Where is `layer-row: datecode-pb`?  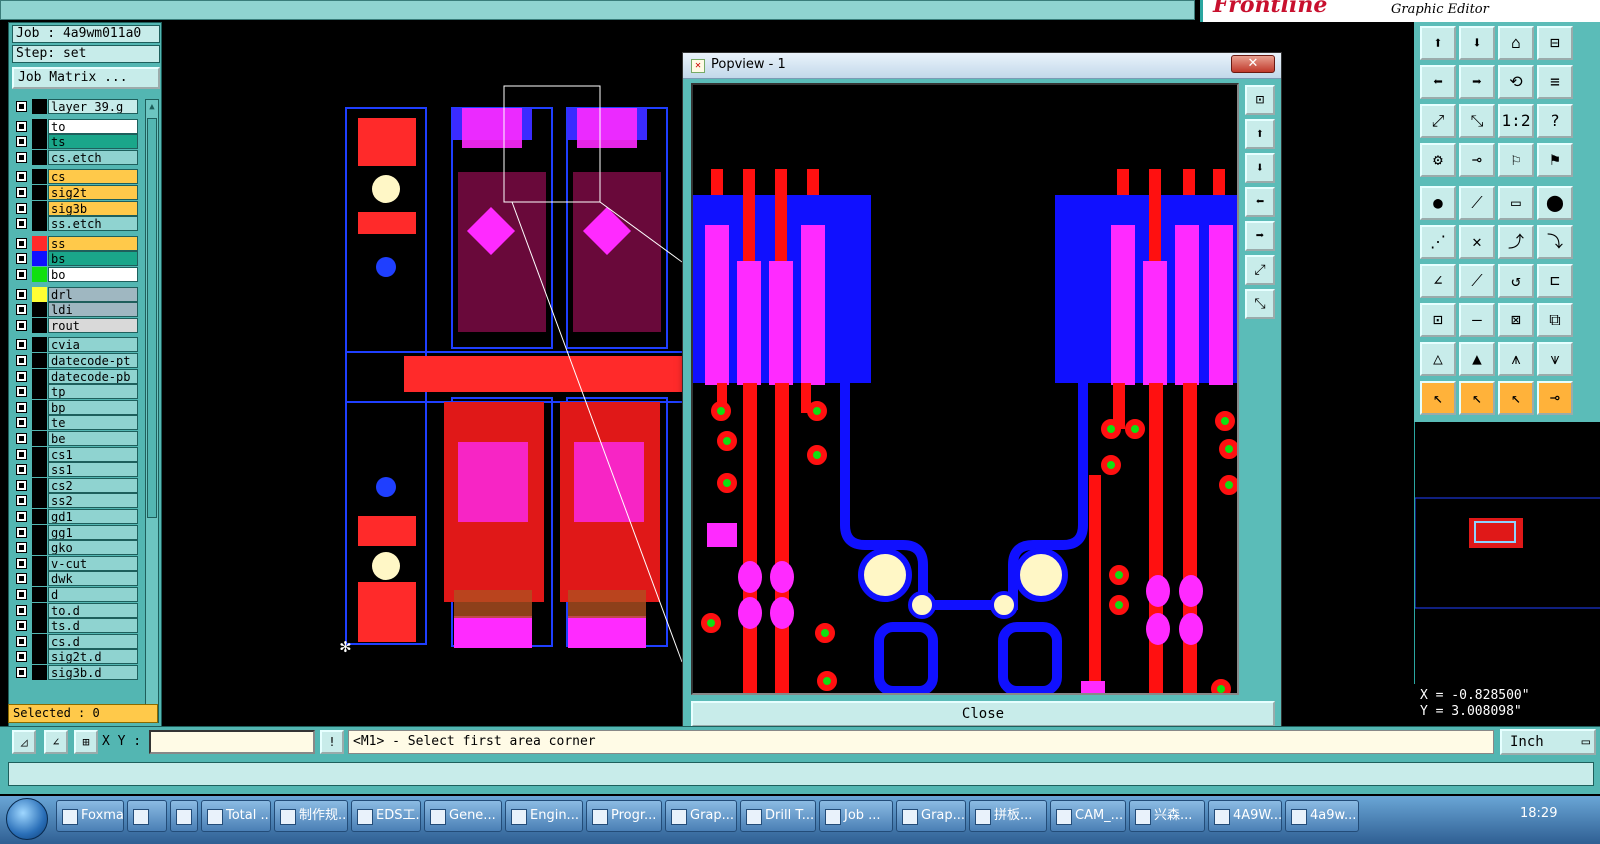 layer-row: datecode-pb is located at coordinates (76, 376).